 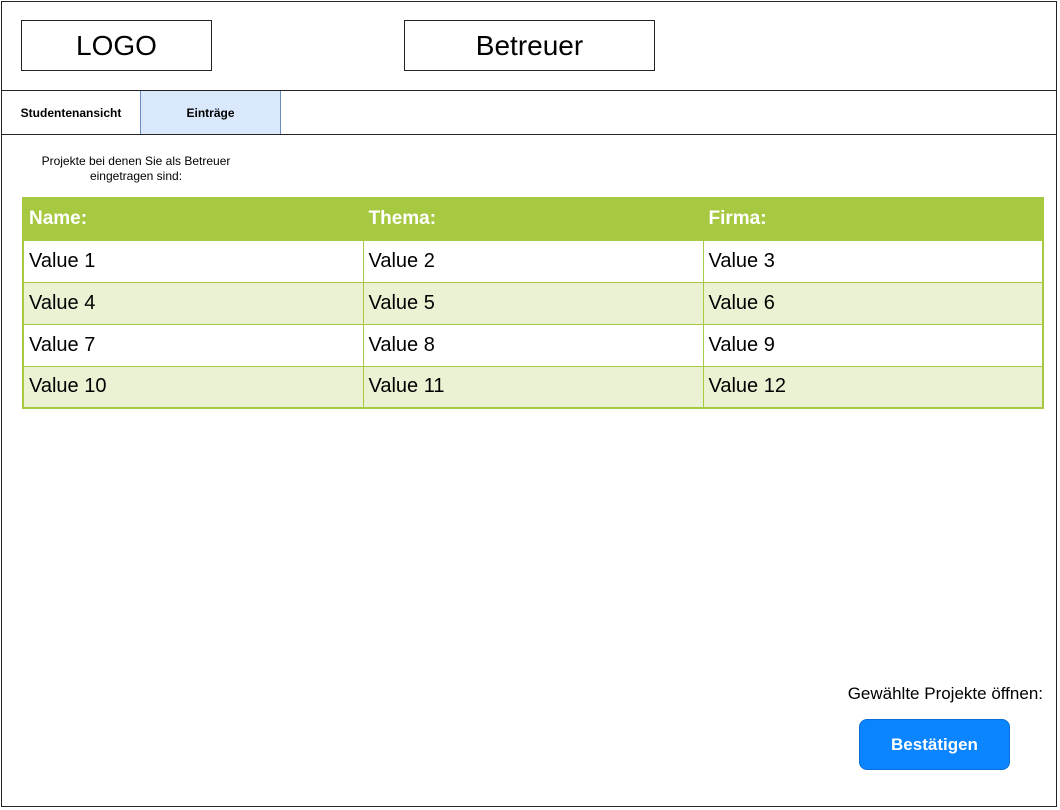 What do you see at coordinates (116, 45) in the screenshot?
I see `logo: LOGO` at bounding box center [116, 45].